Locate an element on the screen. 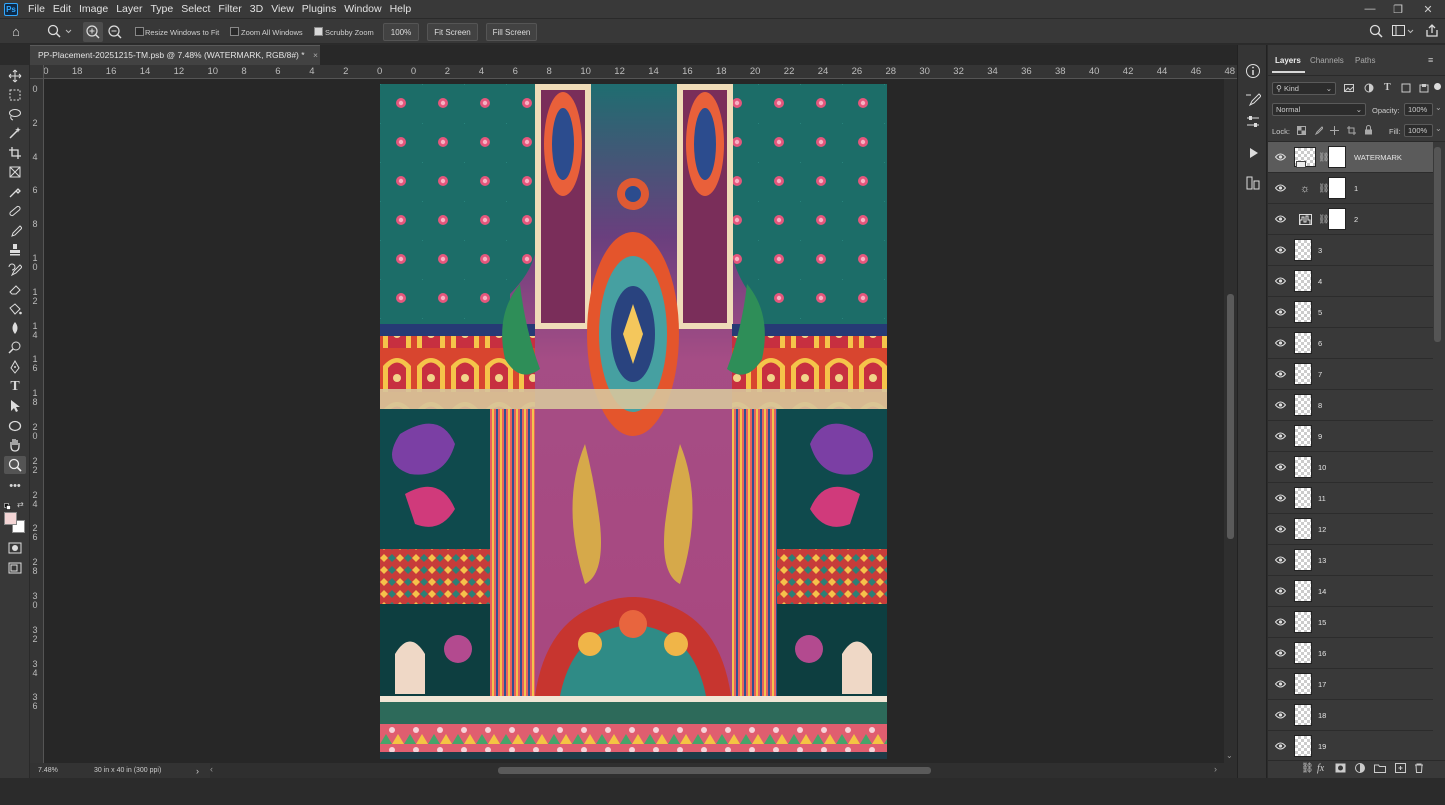  layer-row: 13 is located at coordinates (1350, 560).